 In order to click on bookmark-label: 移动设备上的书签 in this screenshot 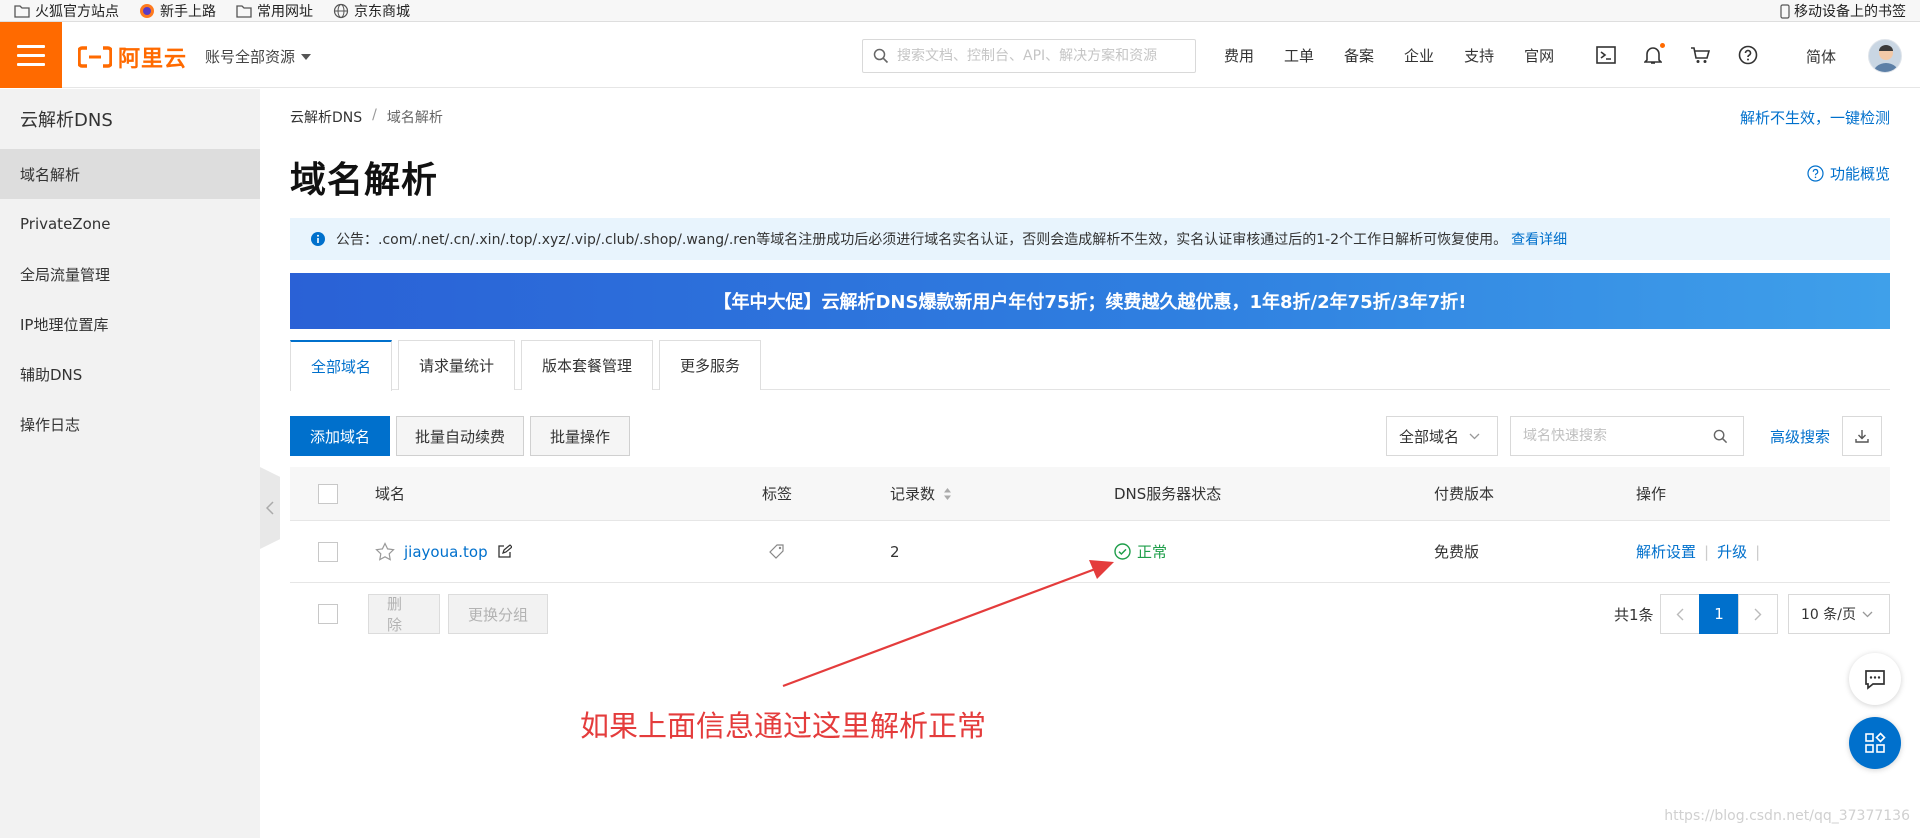, I will do `click(1850, 12)`.